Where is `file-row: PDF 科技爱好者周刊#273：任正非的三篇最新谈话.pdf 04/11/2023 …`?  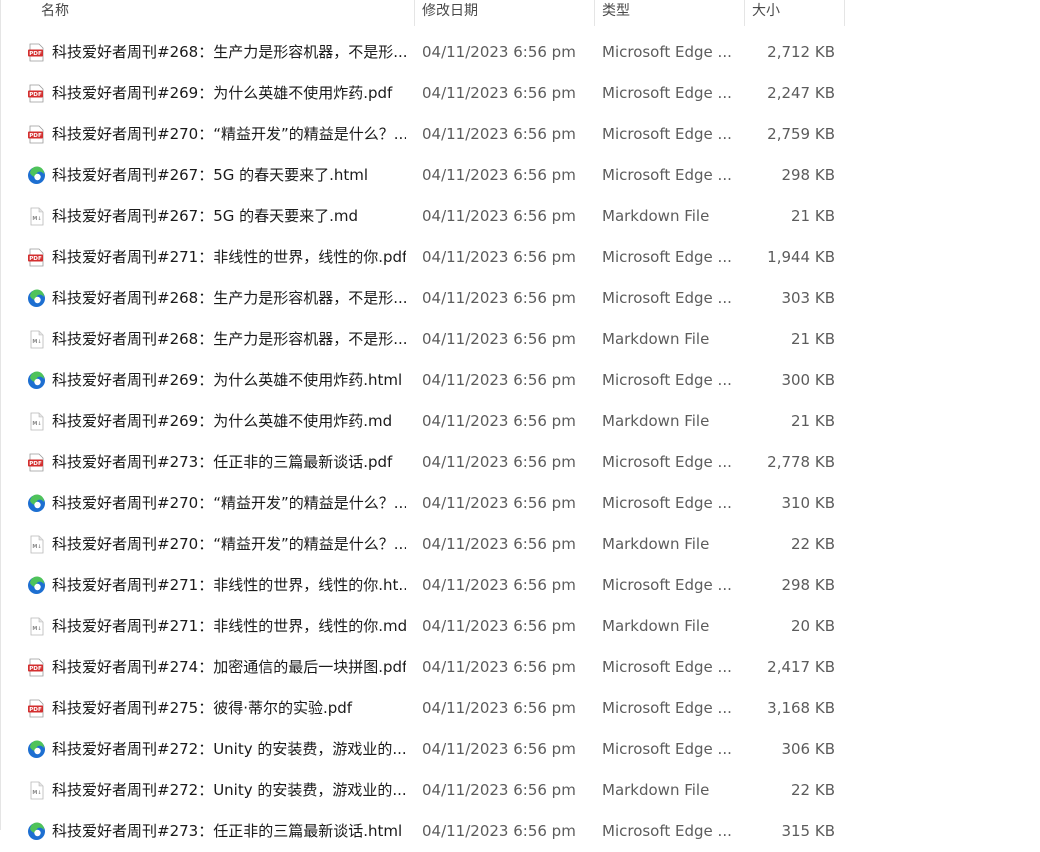 file-row: PDF 科技爱好者周刊#273：任正非的三篇最新谈话.pdf 04/11/2023 … is located at coordinates (430, 462).